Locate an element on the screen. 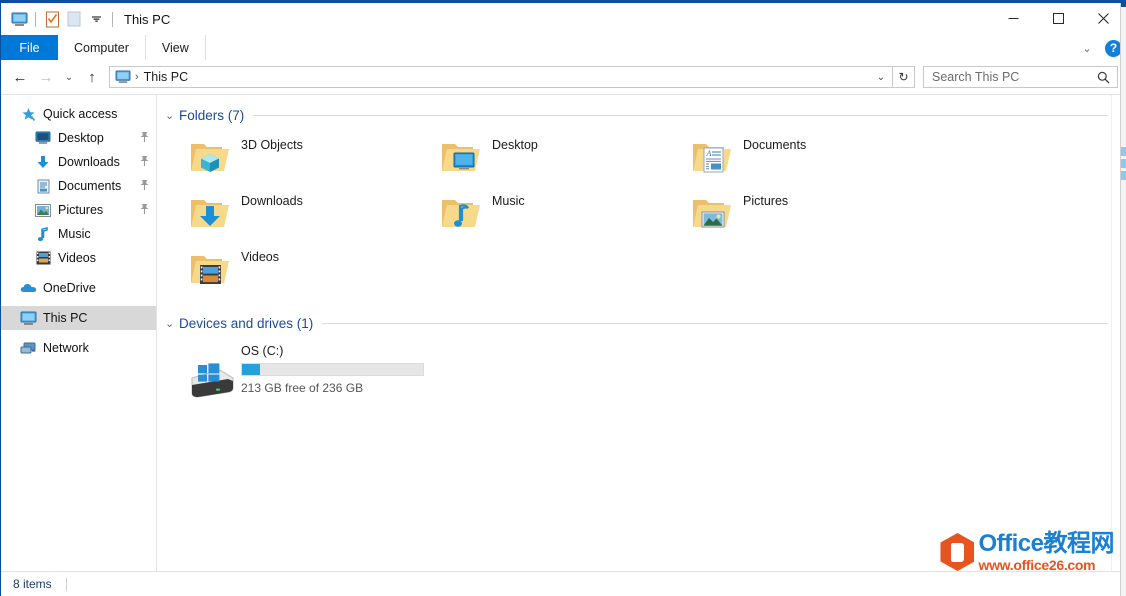 Image resolution: width=1126 pixels, height=596 pixels. svg-text: A is located at coordinates (709, 153).